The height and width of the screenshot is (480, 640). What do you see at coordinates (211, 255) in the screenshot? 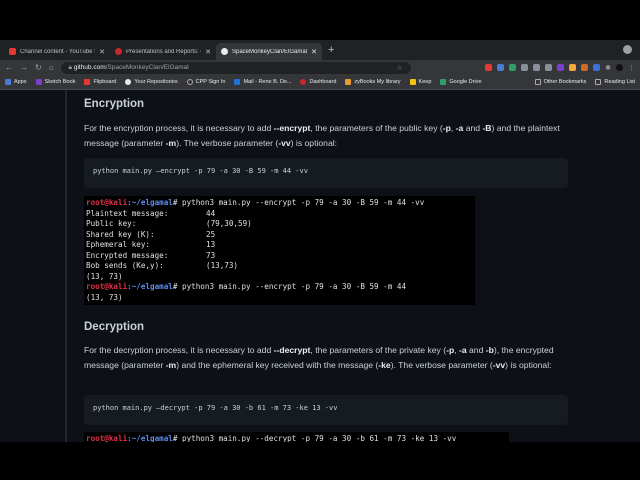
I see `output-value: 73` at bounding box center [211, 255].